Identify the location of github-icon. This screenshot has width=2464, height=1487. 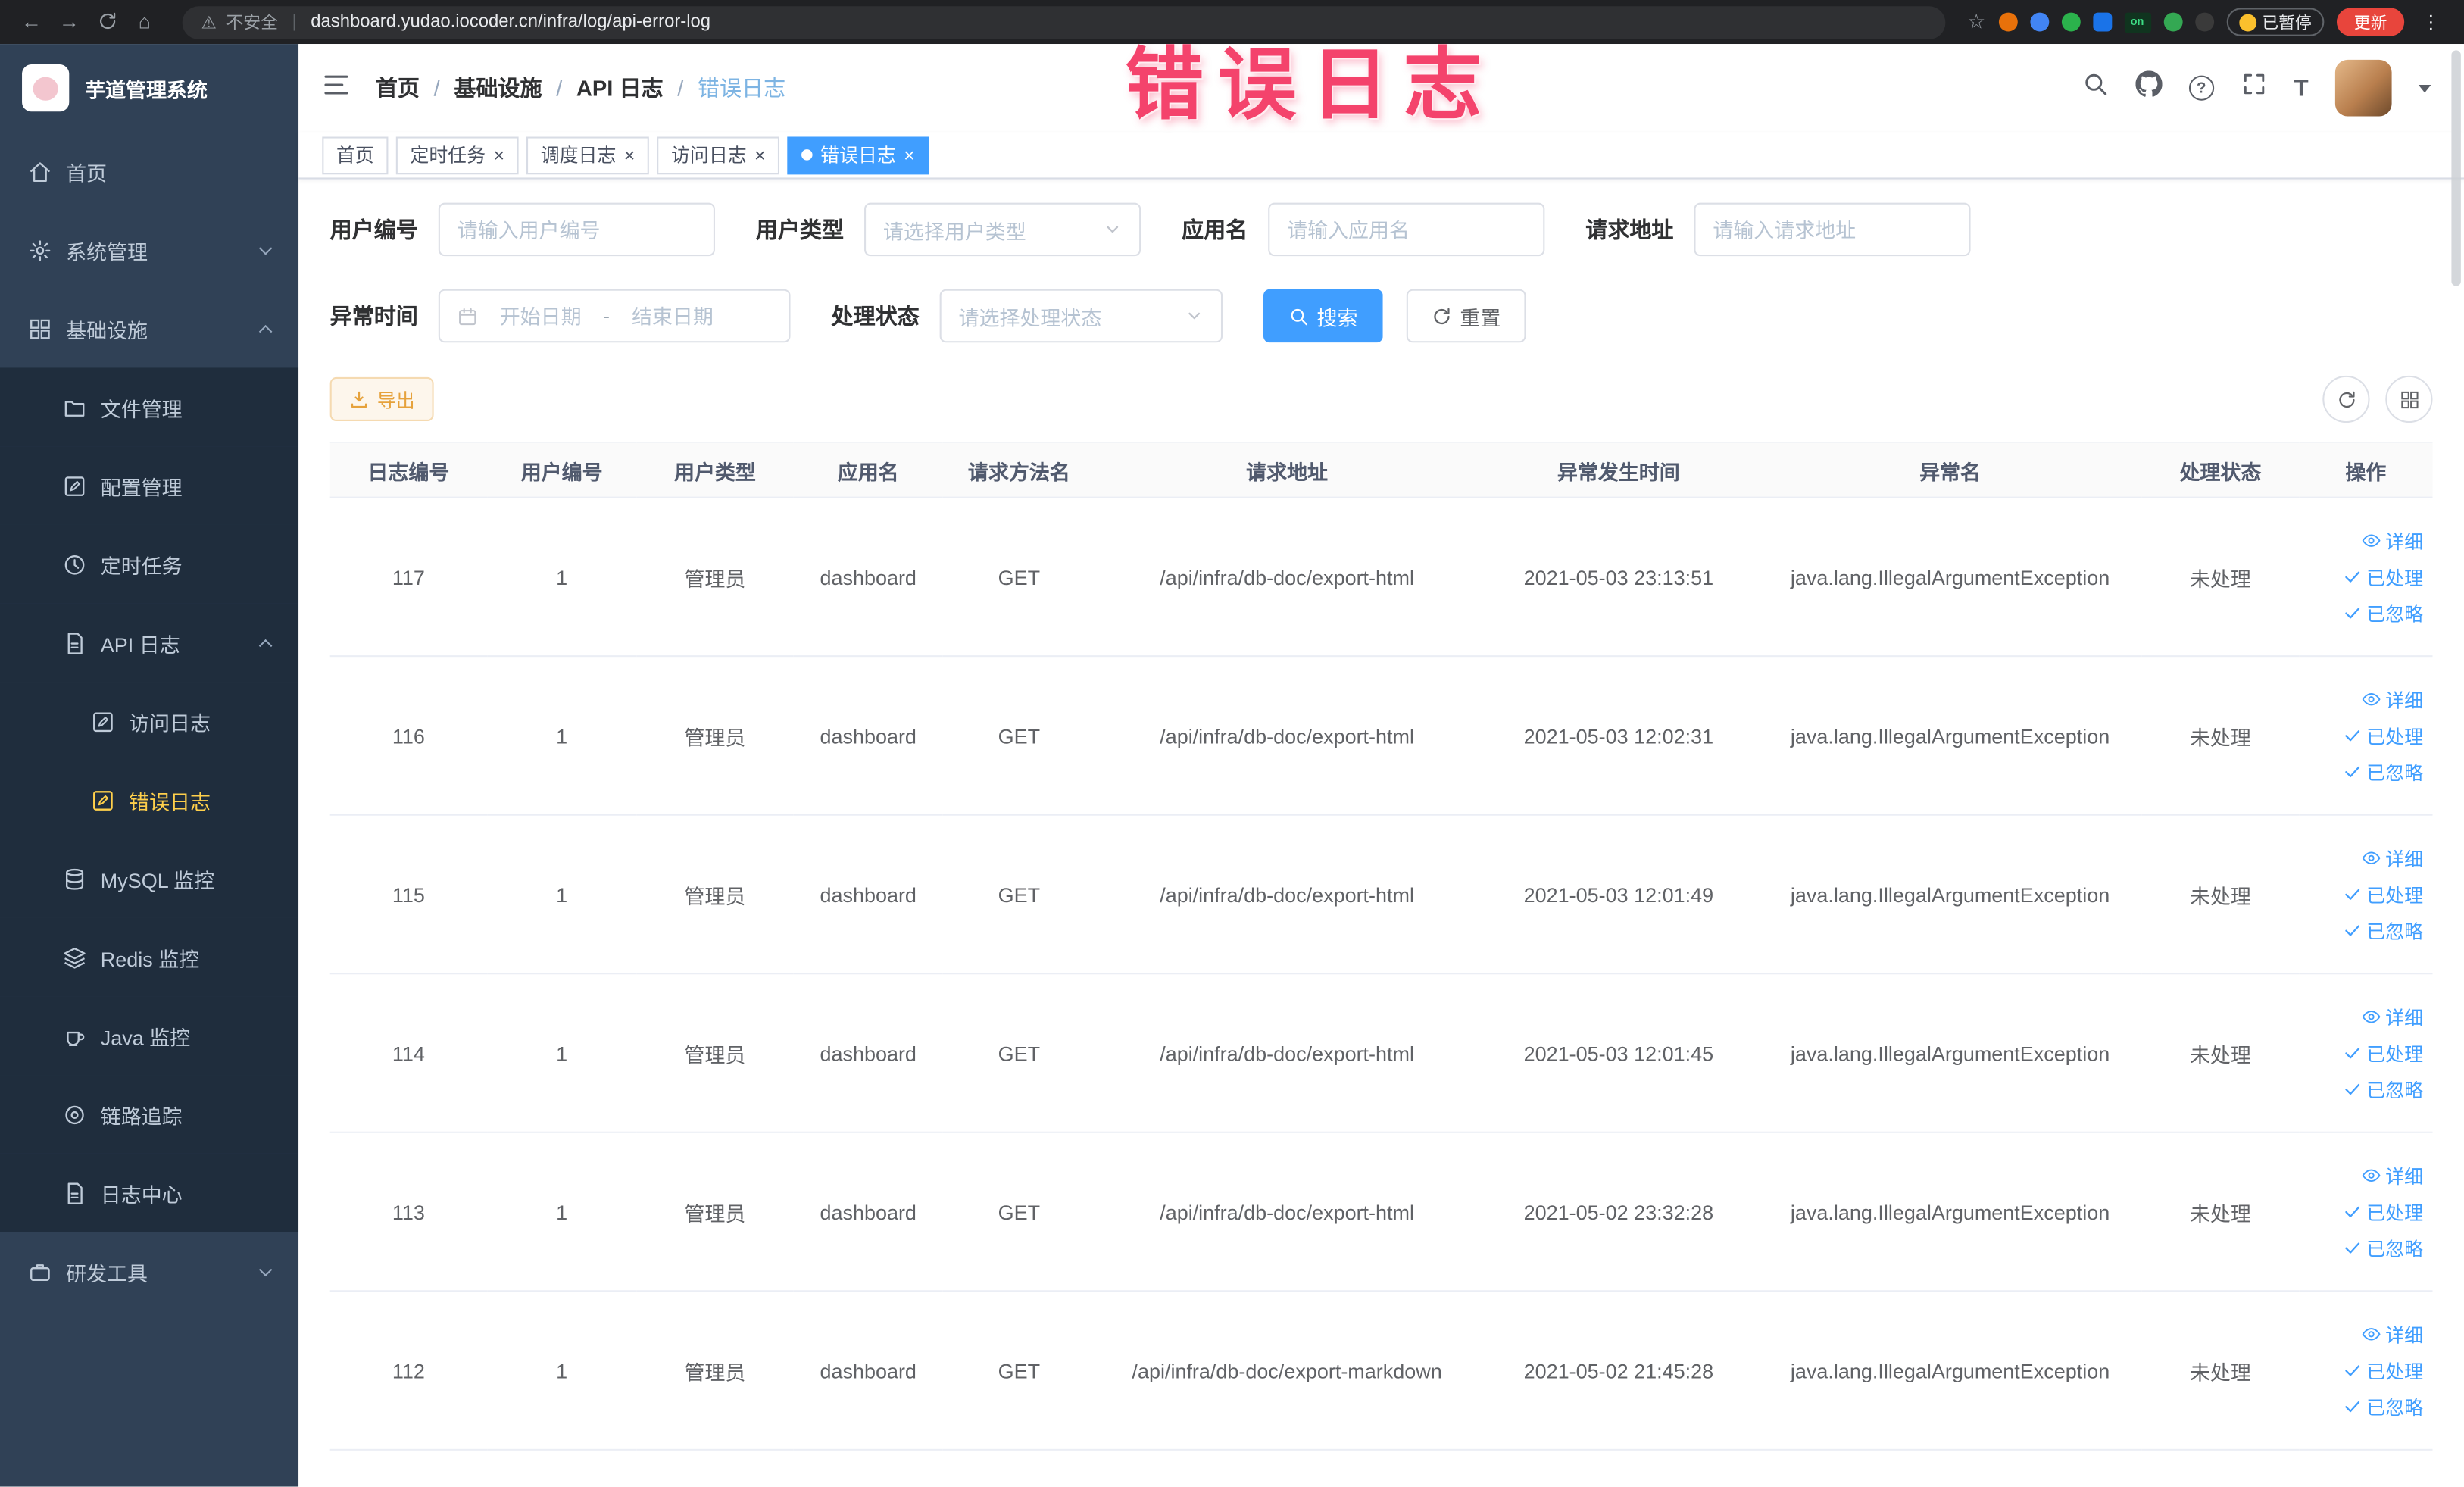
(2148, 87).